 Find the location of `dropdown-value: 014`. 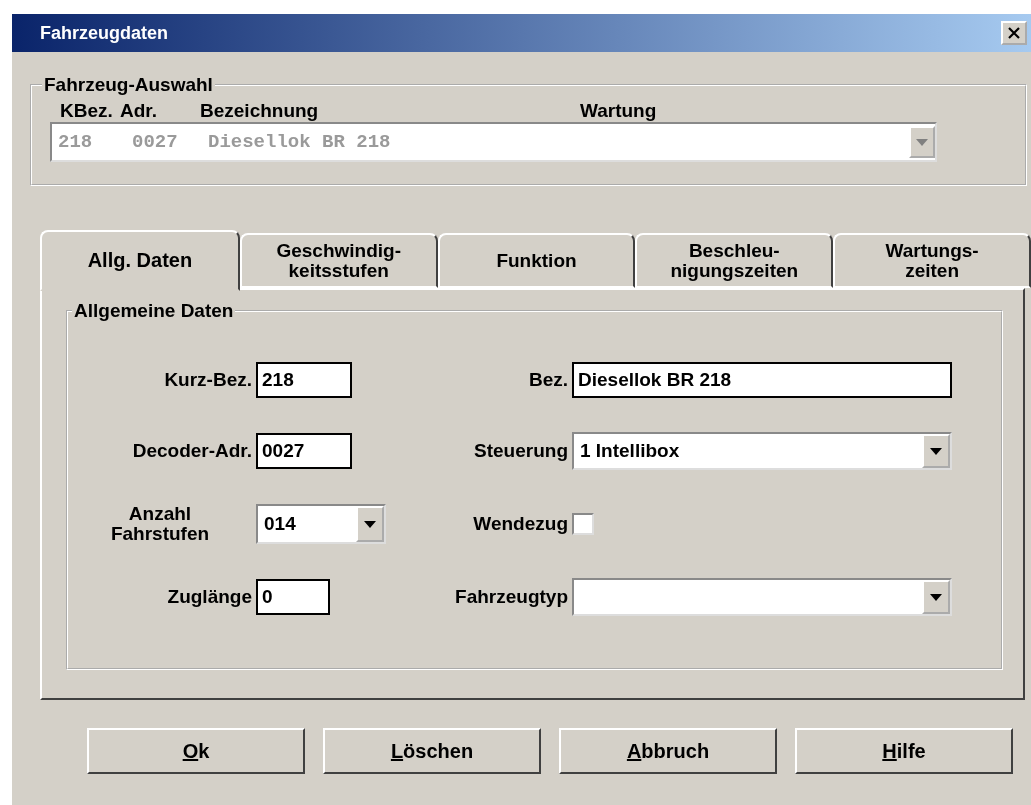

dropdown-value: 014 is located at coordinates (280, 524).